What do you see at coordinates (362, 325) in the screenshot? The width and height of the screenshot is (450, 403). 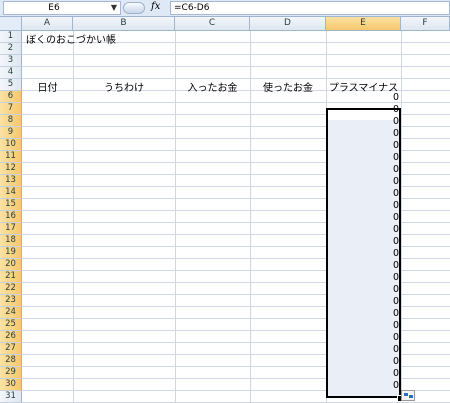 I see `balance-cell-e25: 0` at bounding box center [362, 325].